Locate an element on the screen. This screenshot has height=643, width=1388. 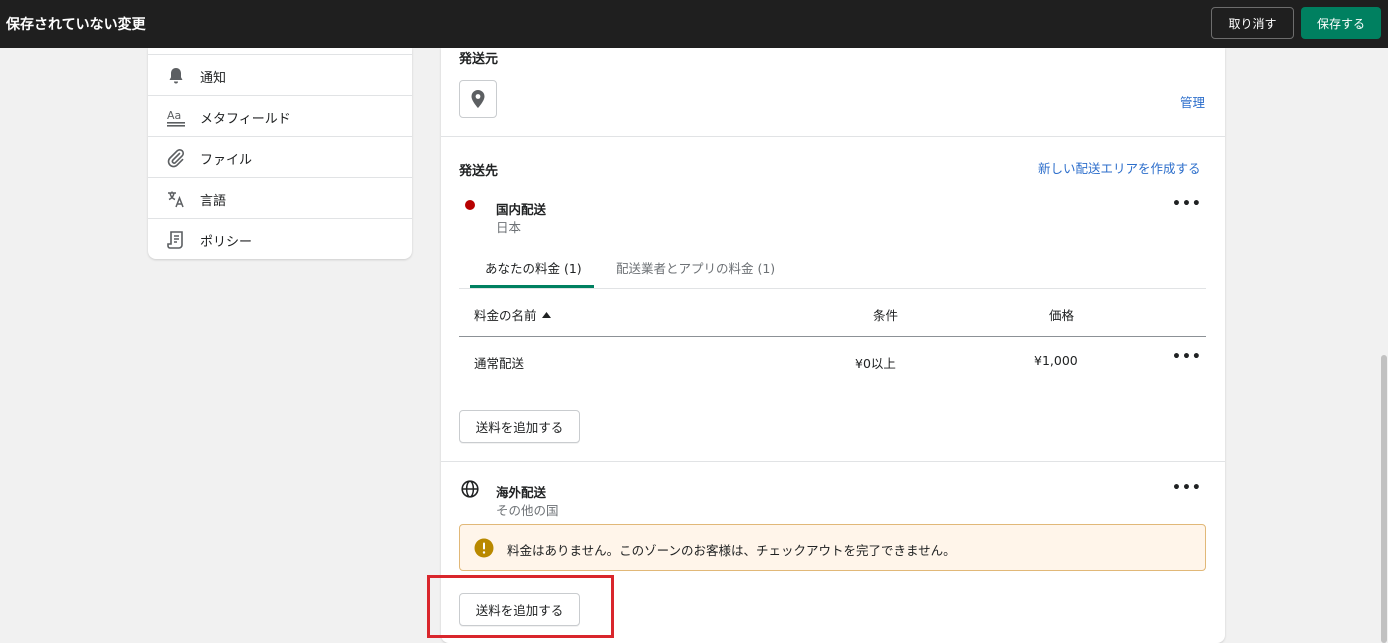
international-zone-countries: その他の国 is located at coordinates (527, 510).